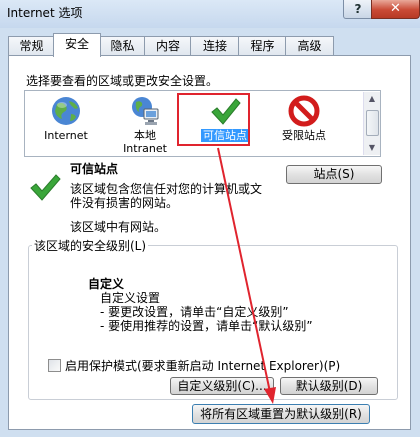  Describe the element at coordinates (372, 148) in the screenshot. I see `scroll-down-icon: ▼` at that location.